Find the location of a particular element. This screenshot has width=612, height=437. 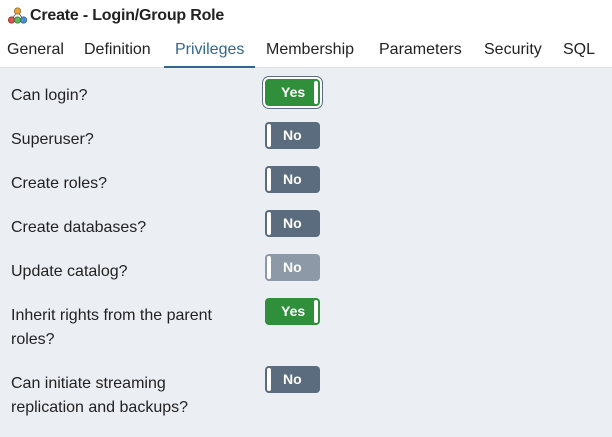

tab-definition: Definition is located at coordinates (117, 49).